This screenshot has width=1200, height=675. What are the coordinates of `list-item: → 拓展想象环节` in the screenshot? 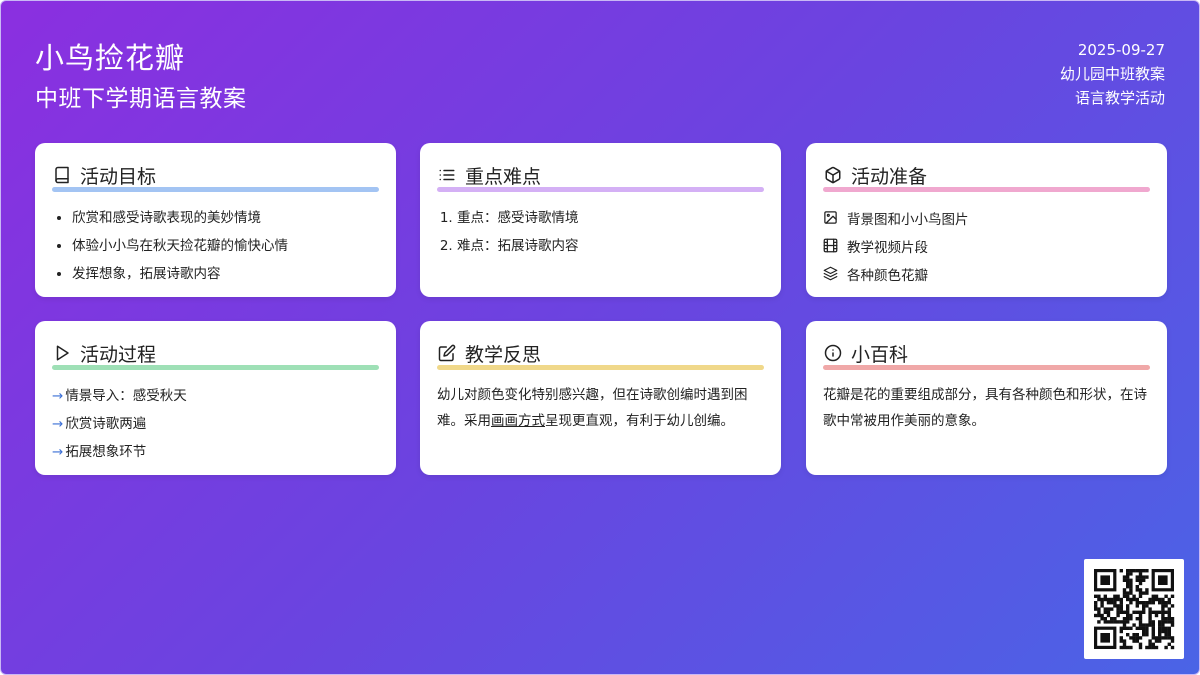 It's located at (99, 452).